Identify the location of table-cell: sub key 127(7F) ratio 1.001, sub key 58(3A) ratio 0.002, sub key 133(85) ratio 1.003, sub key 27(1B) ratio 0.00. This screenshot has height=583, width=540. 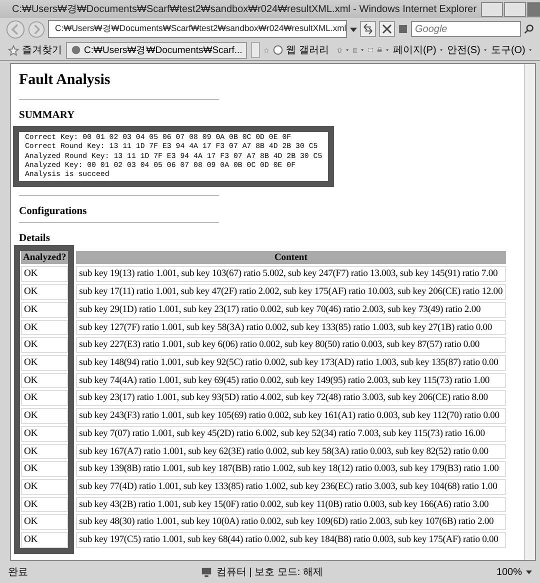
(291, 328).